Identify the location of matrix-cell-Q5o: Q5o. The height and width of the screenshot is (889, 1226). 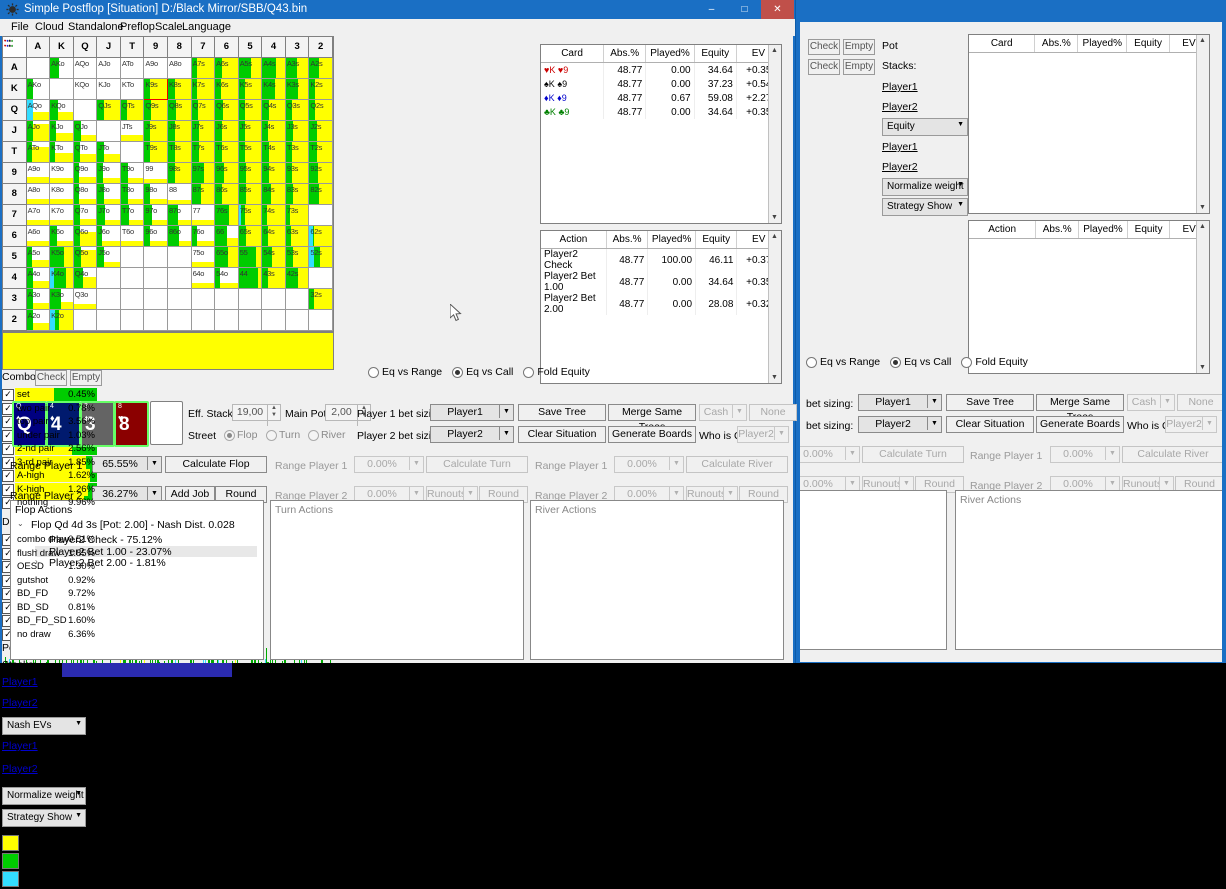
(85, 257).